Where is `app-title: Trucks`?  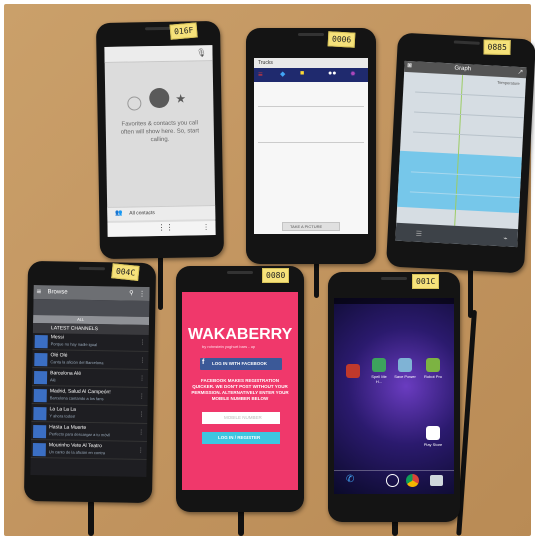 app-title: Trucks is located at coordinates (265, 63).